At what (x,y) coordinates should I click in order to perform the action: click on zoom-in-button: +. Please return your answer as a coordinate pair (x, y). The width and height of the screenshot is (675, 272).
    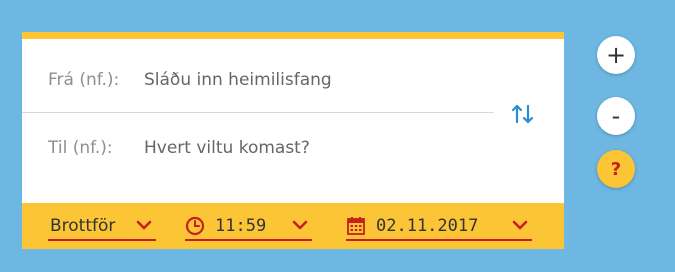
    Looking at the image, I should click on (616, 55).